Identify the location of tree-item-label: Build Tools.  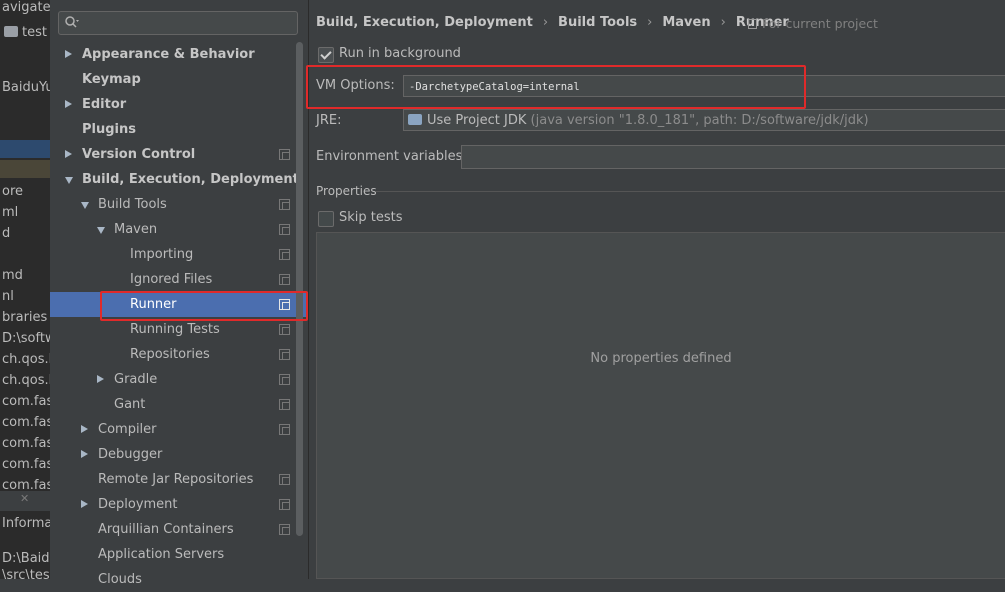
(132, 204).